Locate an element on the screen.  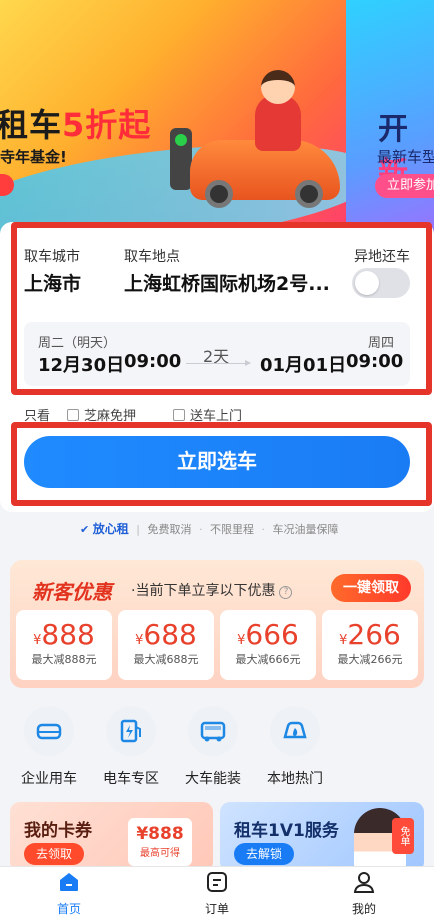
help-icon: ? is located at coordinates (286, 592).